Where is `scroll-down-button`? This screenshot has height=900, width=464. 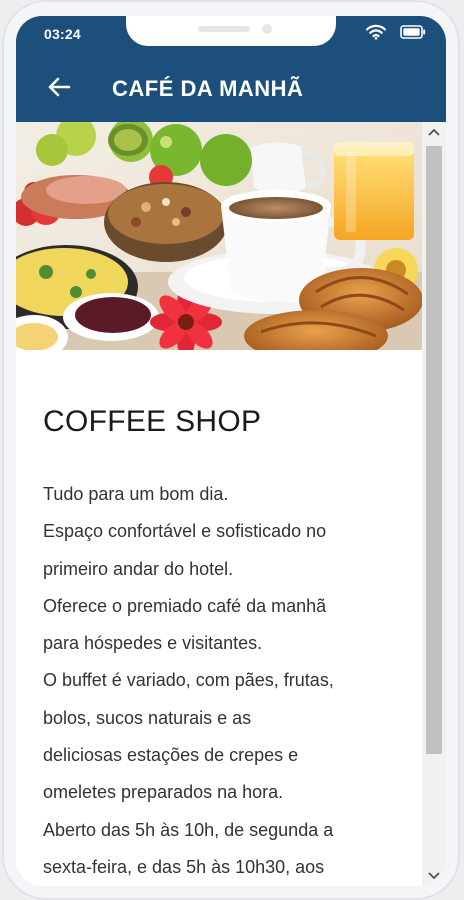 scroll-down-button is located at coordinates (434, 876).